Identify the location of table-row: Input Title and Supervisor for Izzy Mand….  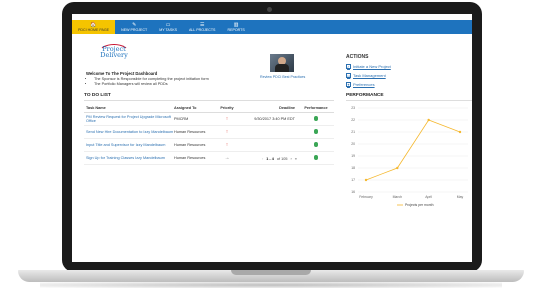
(209, 145).